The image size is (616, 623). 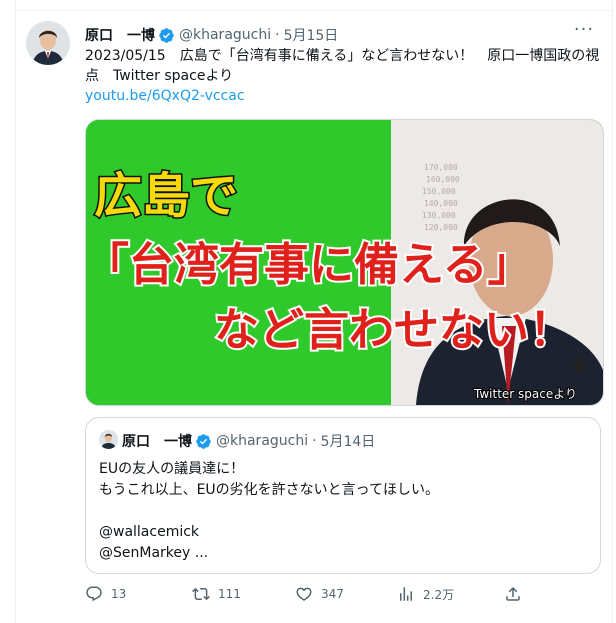 What do you see at coordinates (105, 594) in the screenshot?
I see `reply-button: 13` at bounding box center [105, 594].